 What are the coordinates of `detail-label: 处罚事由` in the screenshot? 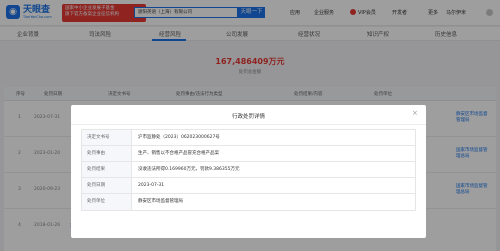 It's located at (107, 153).